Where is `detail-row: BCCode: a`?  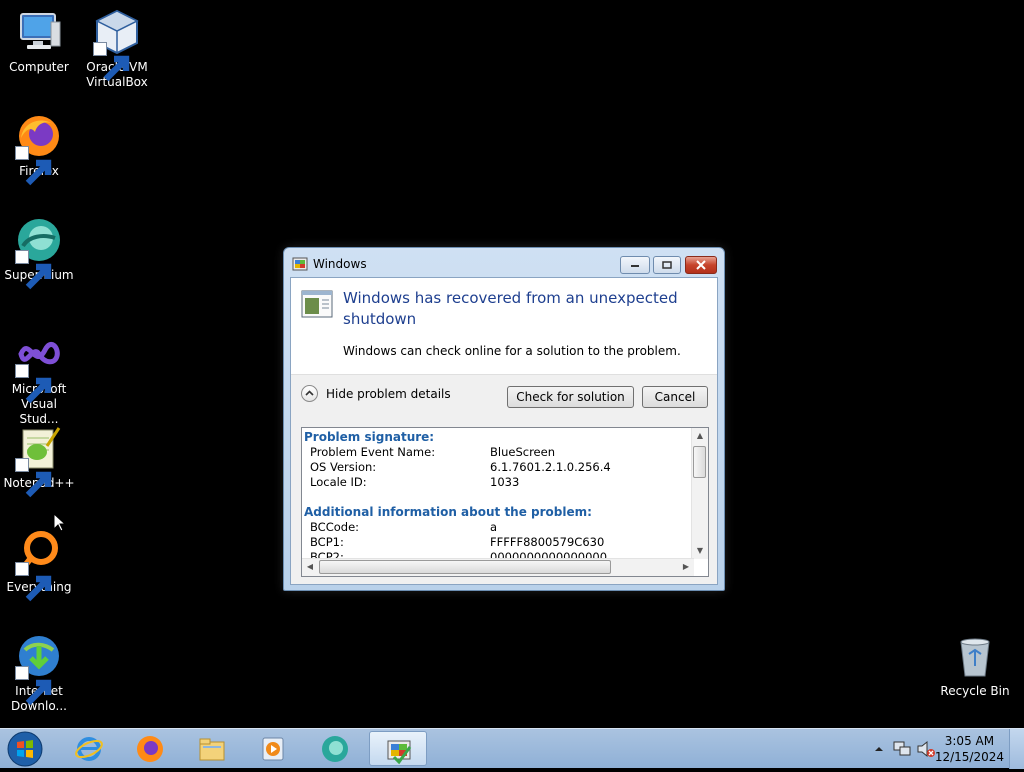 detail-row: BCCode: a is located at coordinates (497, 527).